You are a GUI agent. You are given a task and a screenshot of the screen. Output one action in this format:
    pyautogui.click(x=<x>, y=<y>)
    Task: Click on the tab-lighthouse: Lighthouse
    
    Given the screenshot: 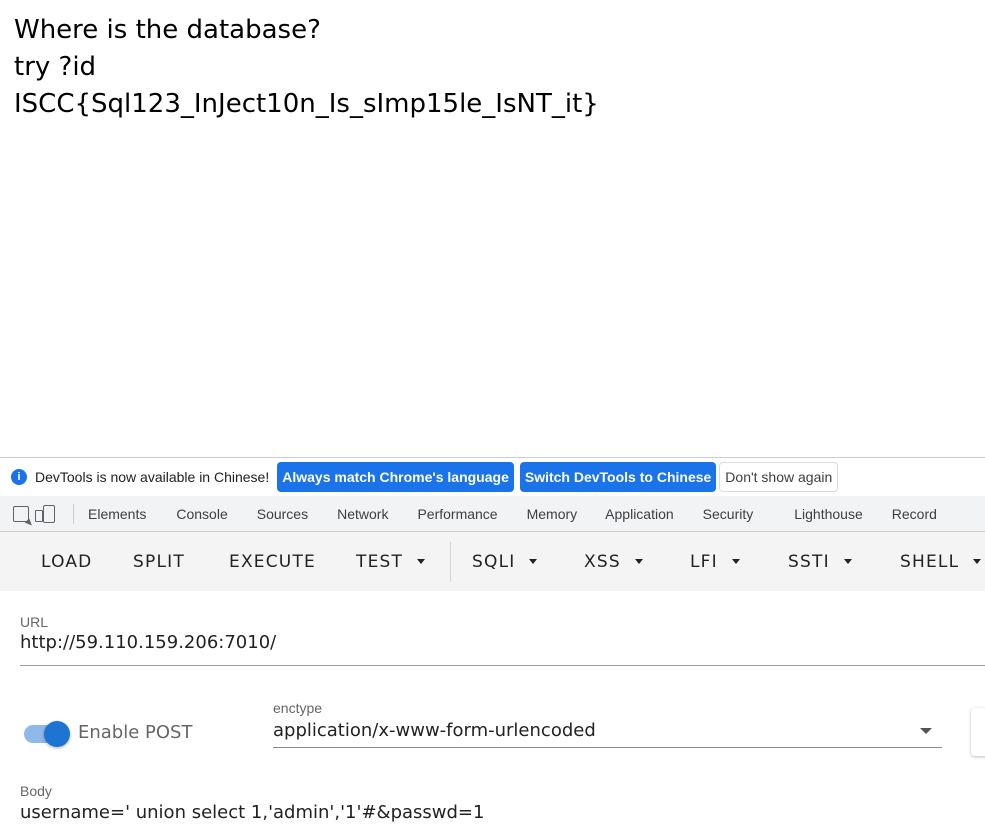 What is the action you would take?
    pyautogui.click(x=828, y=514)
    